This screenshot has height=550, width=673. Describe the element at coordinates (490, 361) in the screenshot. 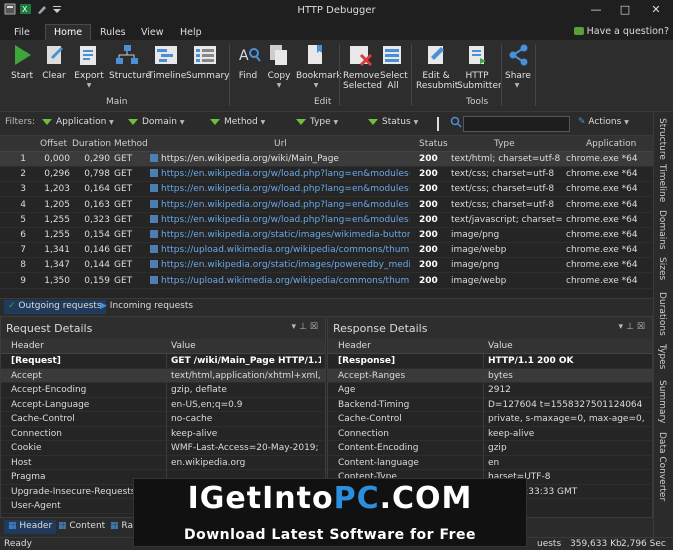

I see `detail-row: [Response] HTTP/1.1 200 OK` at that location.